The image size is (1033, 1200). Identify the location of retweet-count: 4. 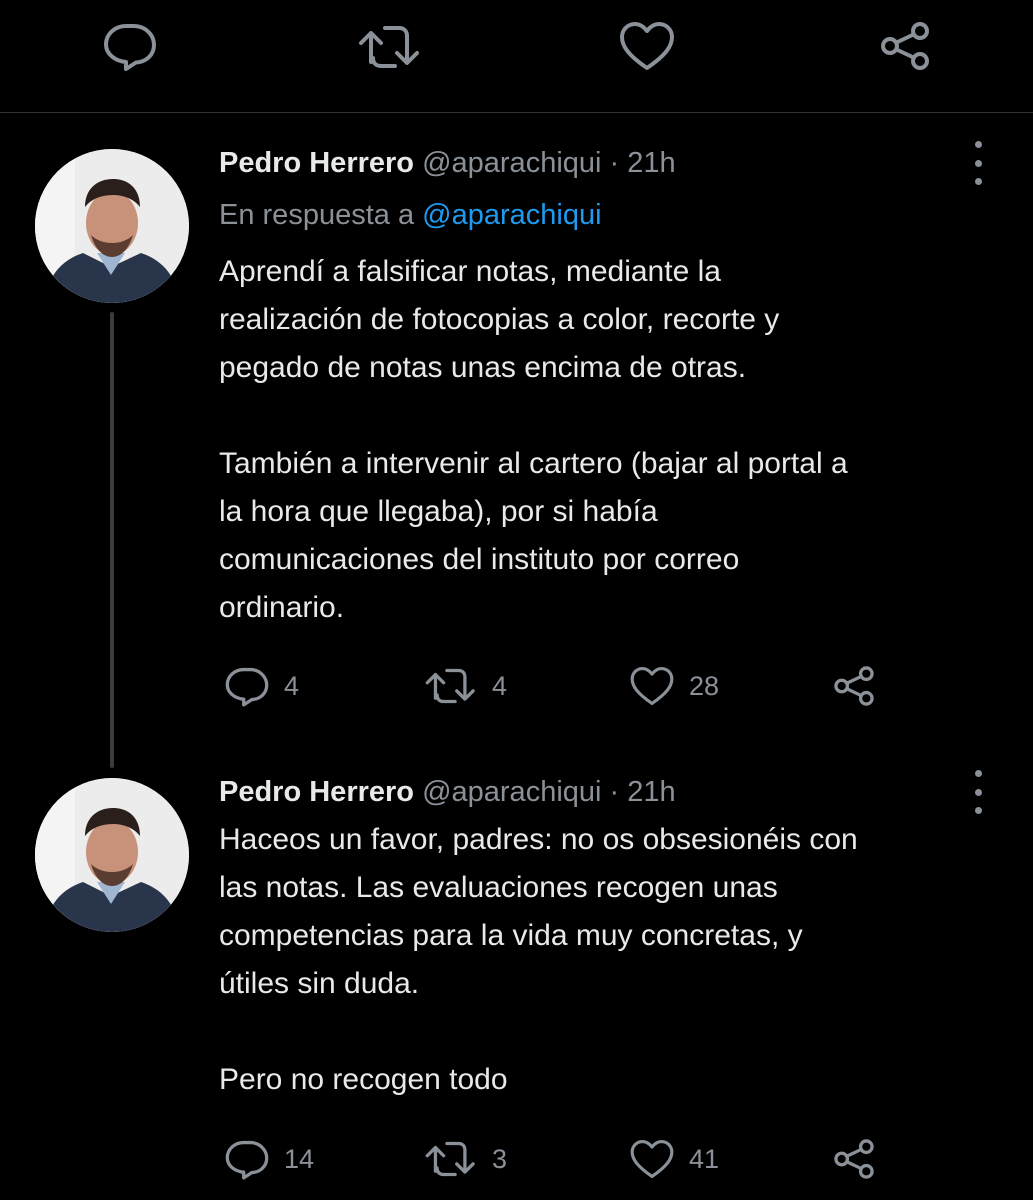
(500, 685).